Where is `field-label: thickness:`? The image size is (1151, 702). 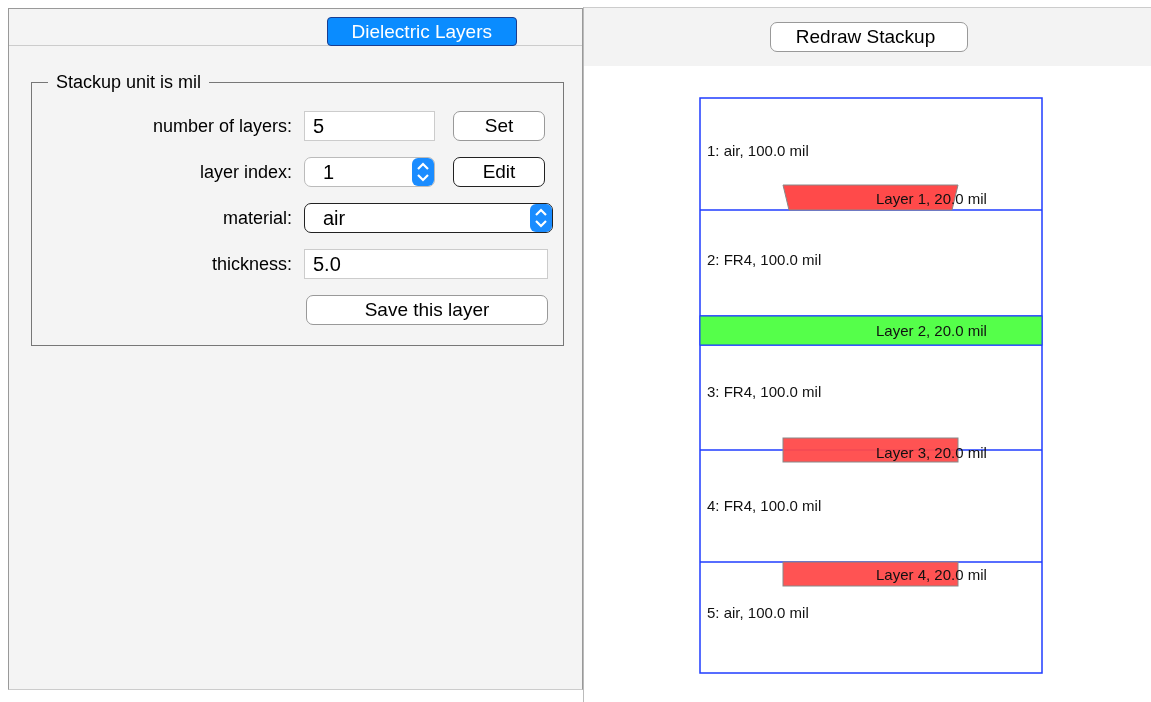
field-label: thickness: is located at coordinates (251, 264).